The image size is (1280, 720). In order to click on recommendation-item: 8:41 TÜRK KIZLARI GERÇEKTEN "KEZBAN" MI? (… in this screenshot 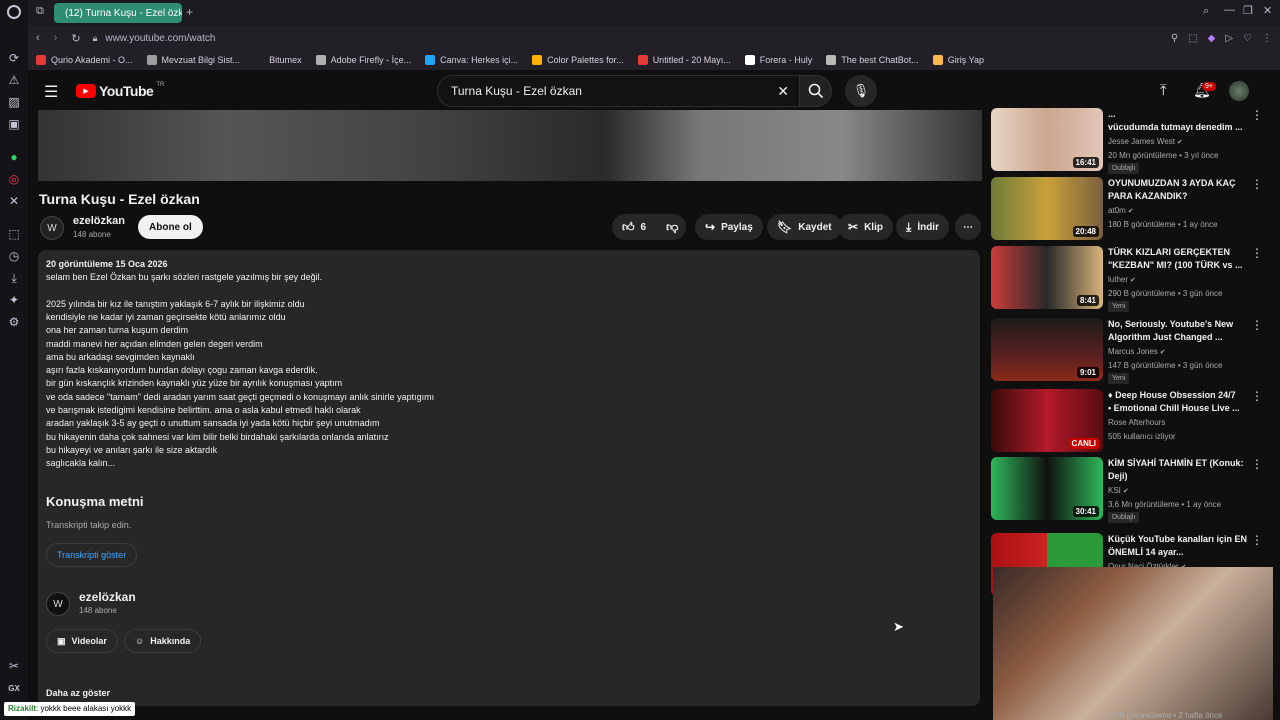, I will do `click(1131, 279)`.